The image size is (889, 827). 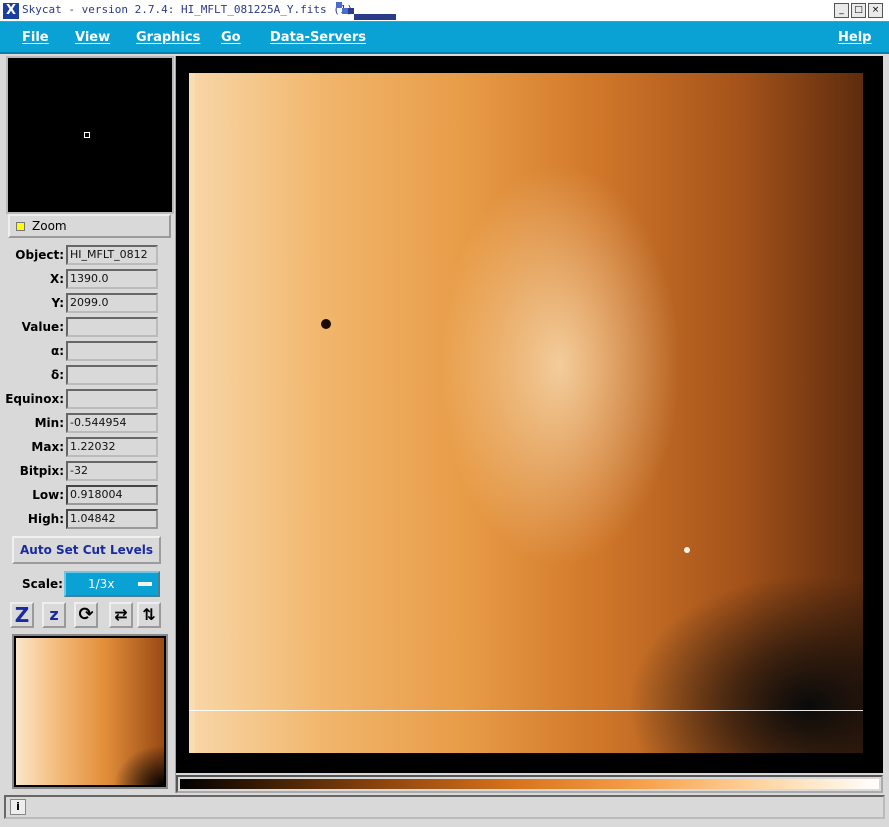 What do you see at coordinates (87, 135) in the screenshot?
I see `pan-marker` at bounding box center [87, 135].